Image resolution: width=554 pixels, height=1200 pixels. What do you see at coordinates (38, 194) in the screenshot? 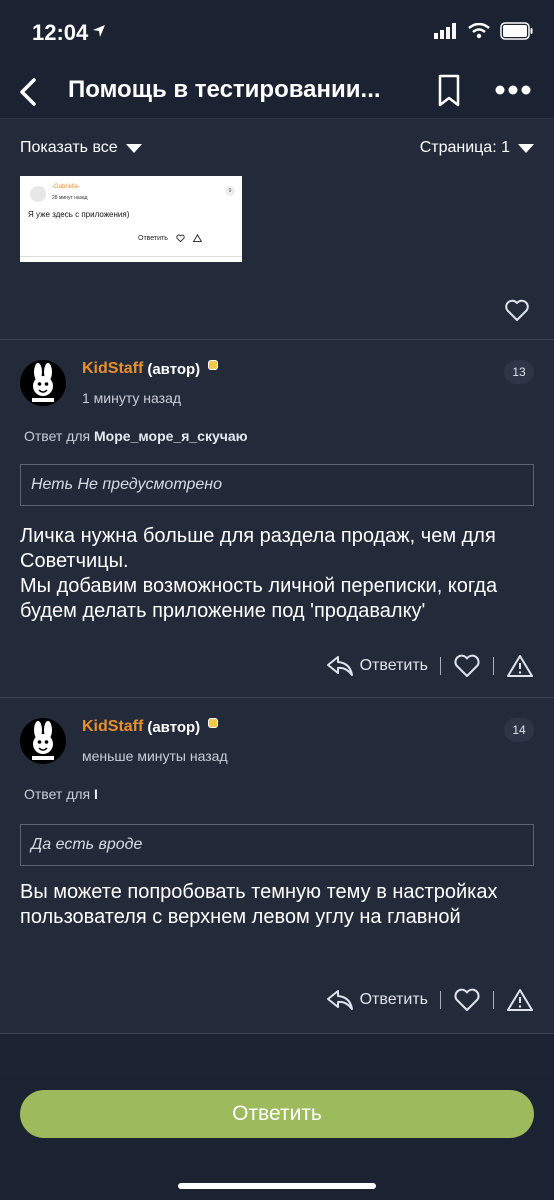
I see `thumb-avatar` at bounding box center [38, 194].